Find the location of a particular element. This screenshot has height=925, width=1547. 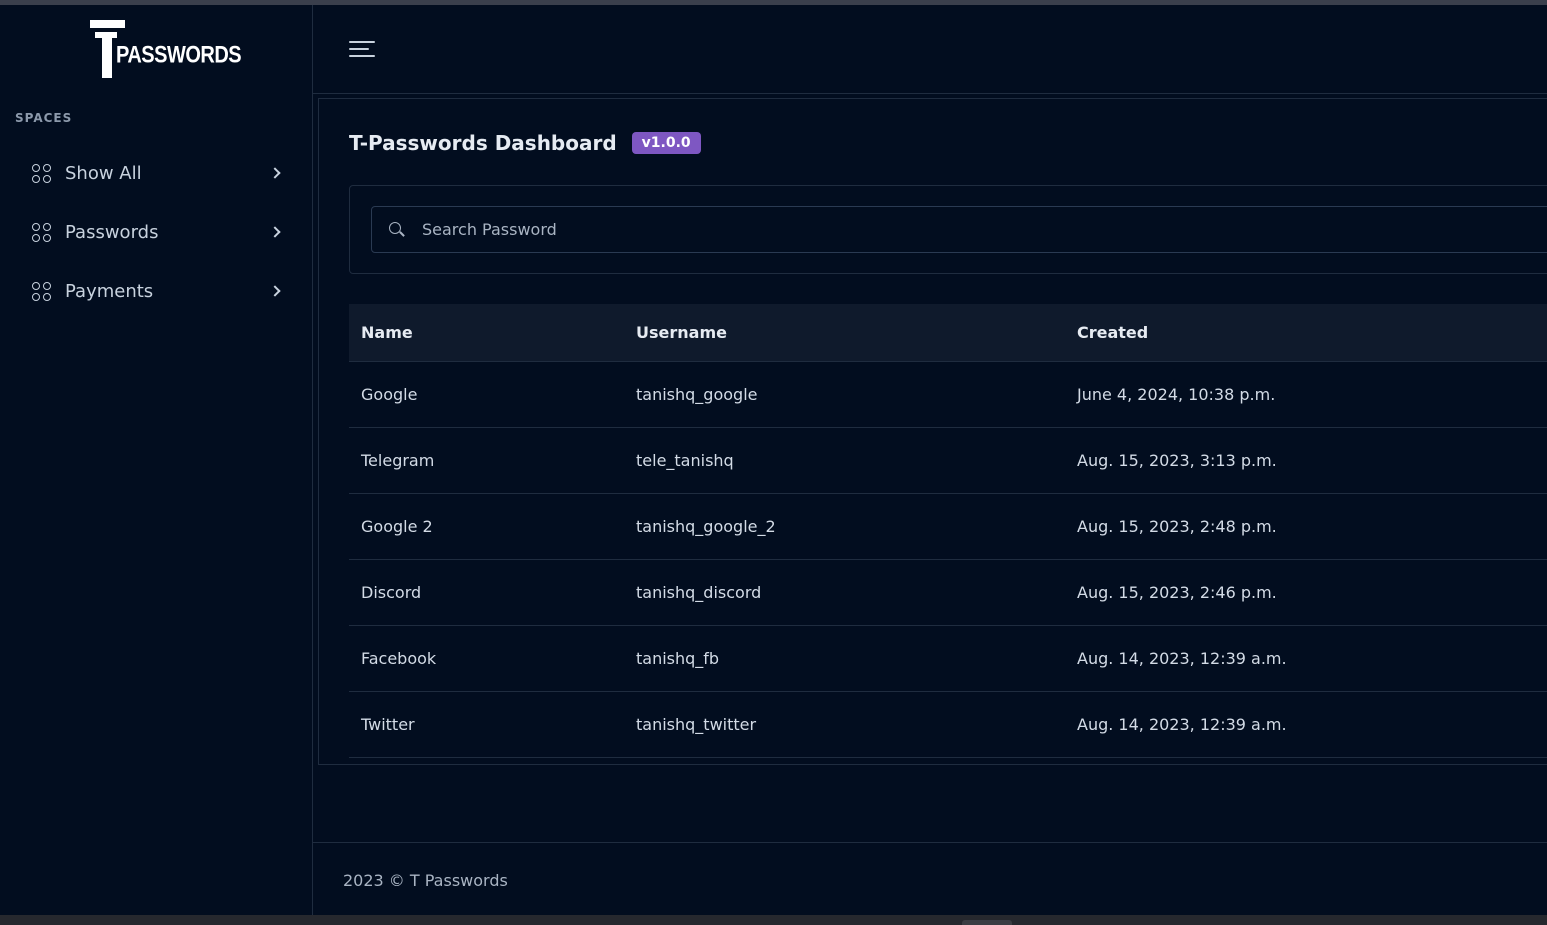

brand-logo: PASSWORDS is located at coordinates (166, 51).